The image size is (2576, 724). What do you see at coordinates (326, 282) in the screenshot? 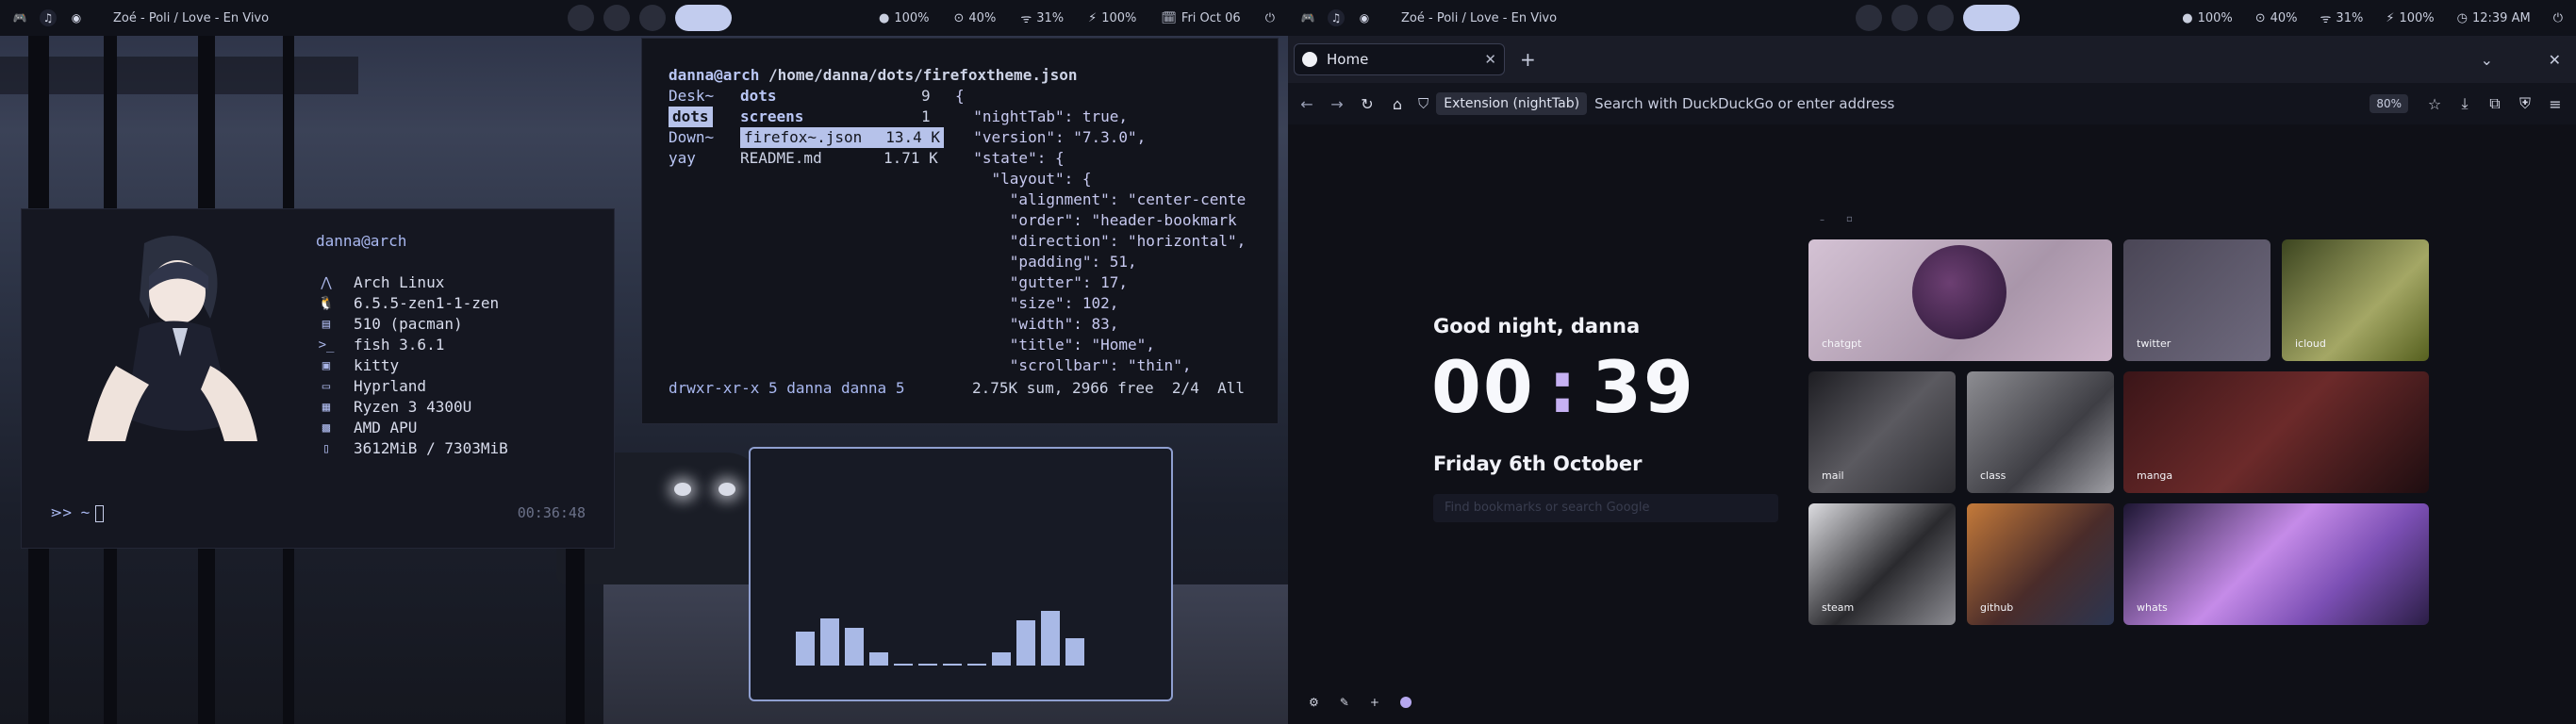
I see `arch-icon: ⋀` at bounding box center [326, 282].